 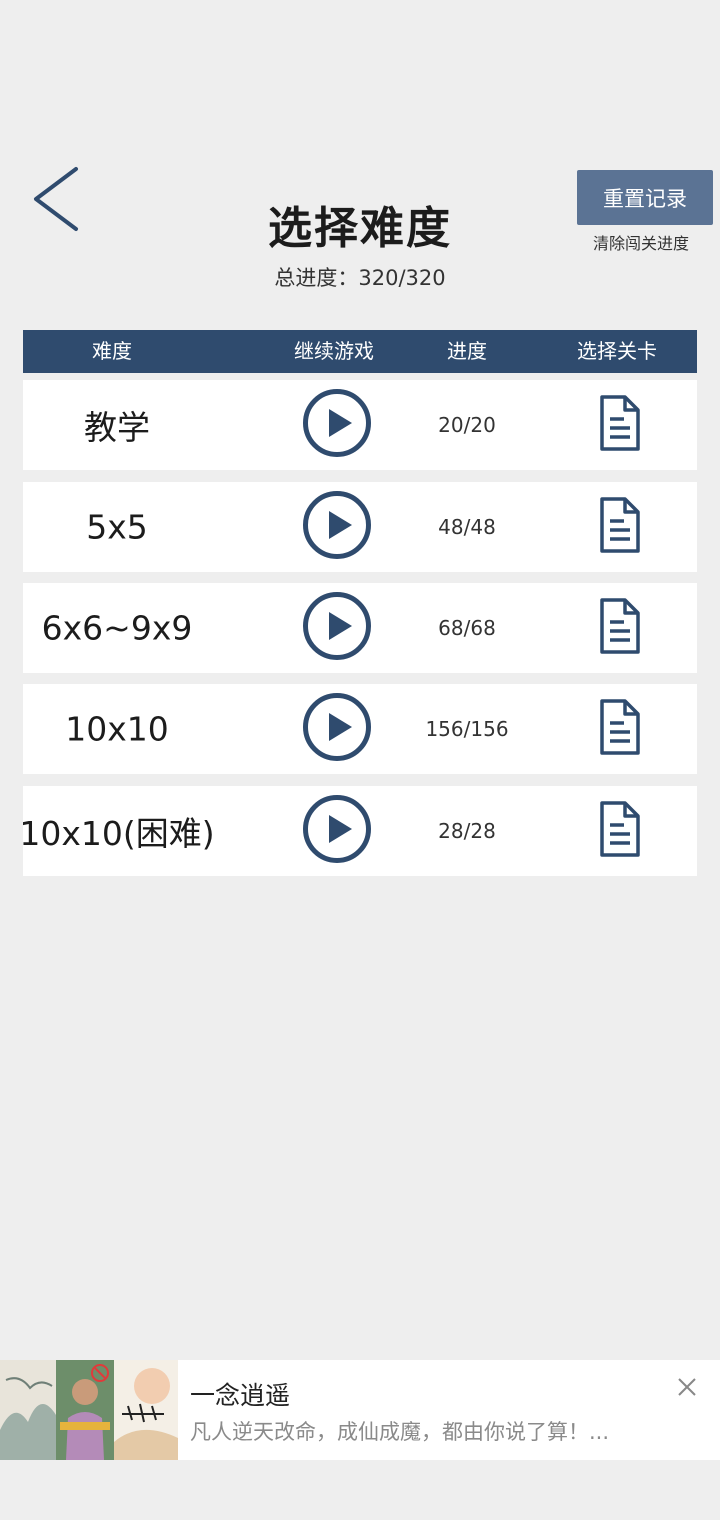 What do you see at coordinates (117, 729) in the screenshot?
I see `difficulty-name: 10x10` at bounding box center [117, 729].